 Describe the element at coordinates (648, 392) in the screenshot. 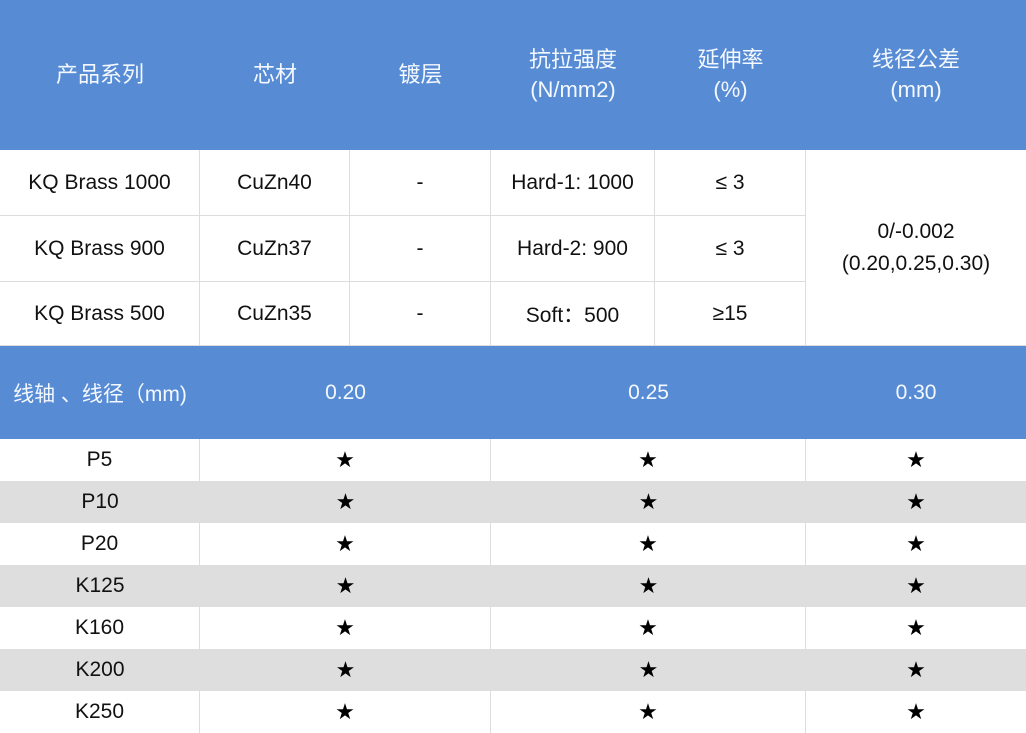

I see `diameter-025-header: 0.25` at that location.